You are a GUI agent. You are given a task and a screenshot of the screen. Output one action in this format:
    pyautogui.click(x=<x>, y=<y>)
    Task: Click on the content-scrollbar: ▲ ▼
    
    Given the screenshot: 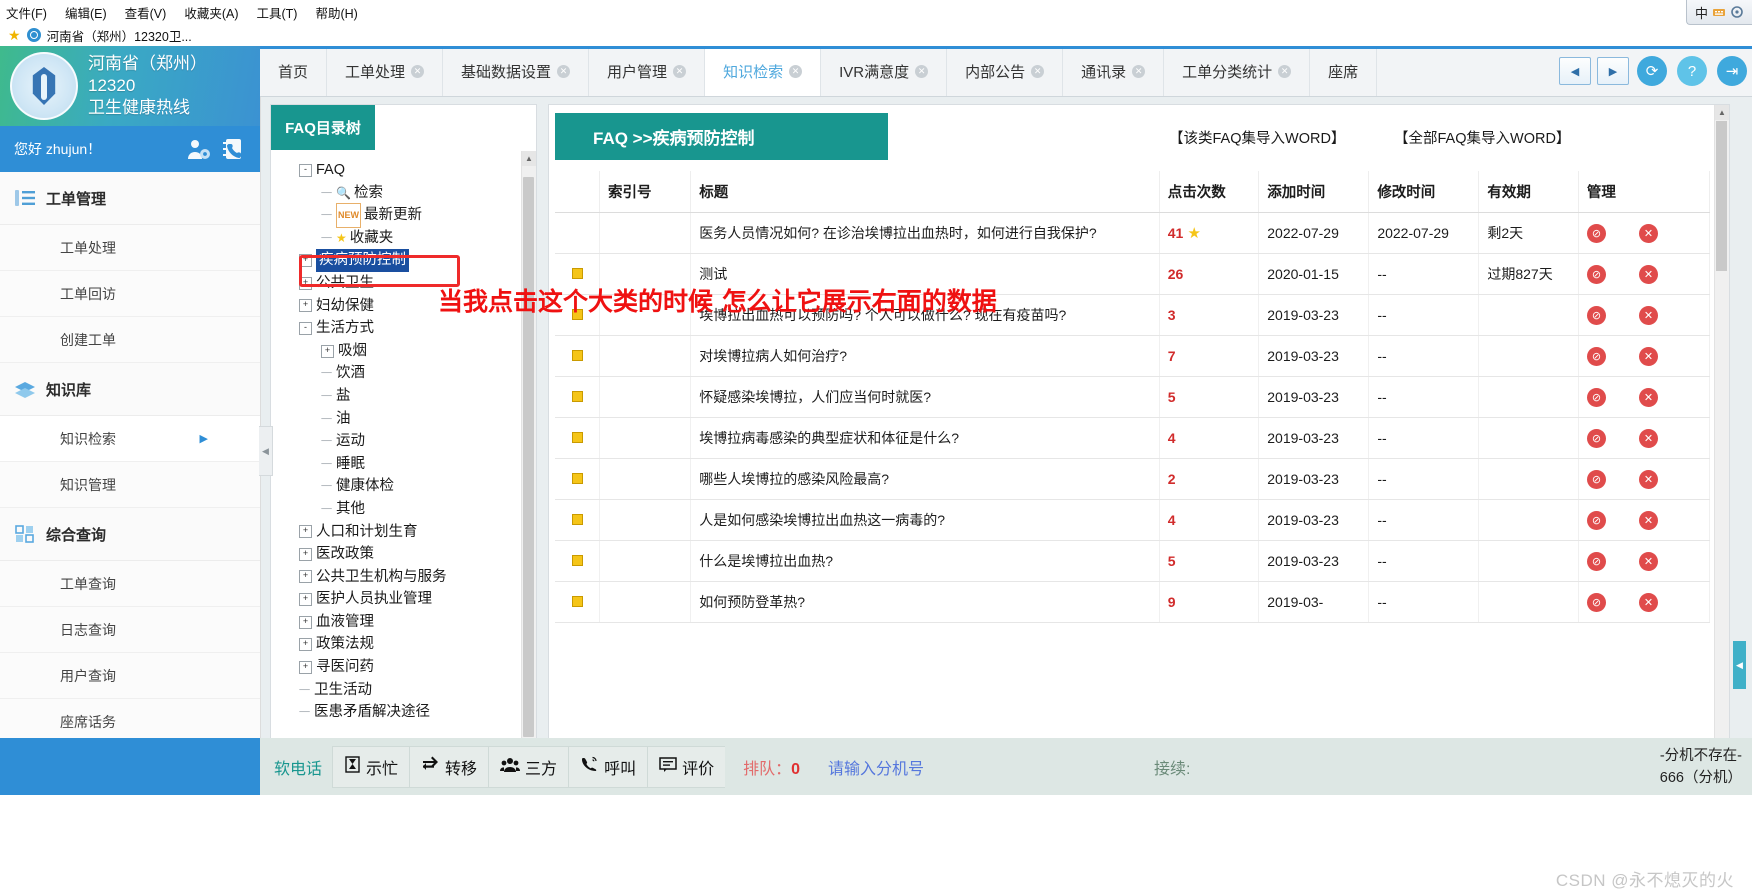 What is the action you would take?
    pyautogui.click(x=1721, y=441)
    